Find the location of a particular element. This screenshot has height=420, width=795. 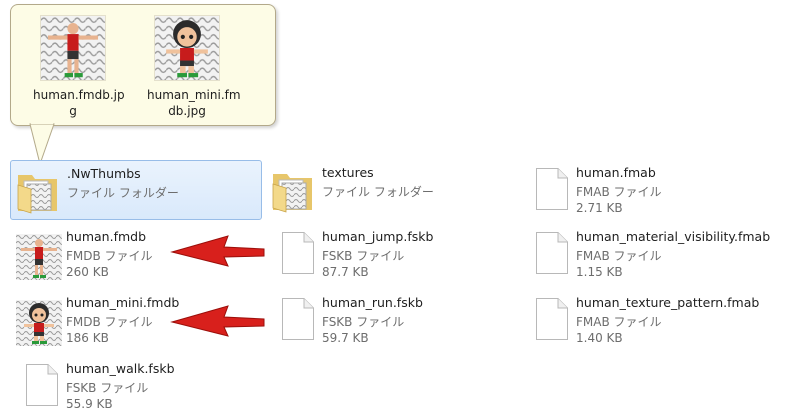

file-name: human_mini.fmdb is located at coordinates (123, 302).